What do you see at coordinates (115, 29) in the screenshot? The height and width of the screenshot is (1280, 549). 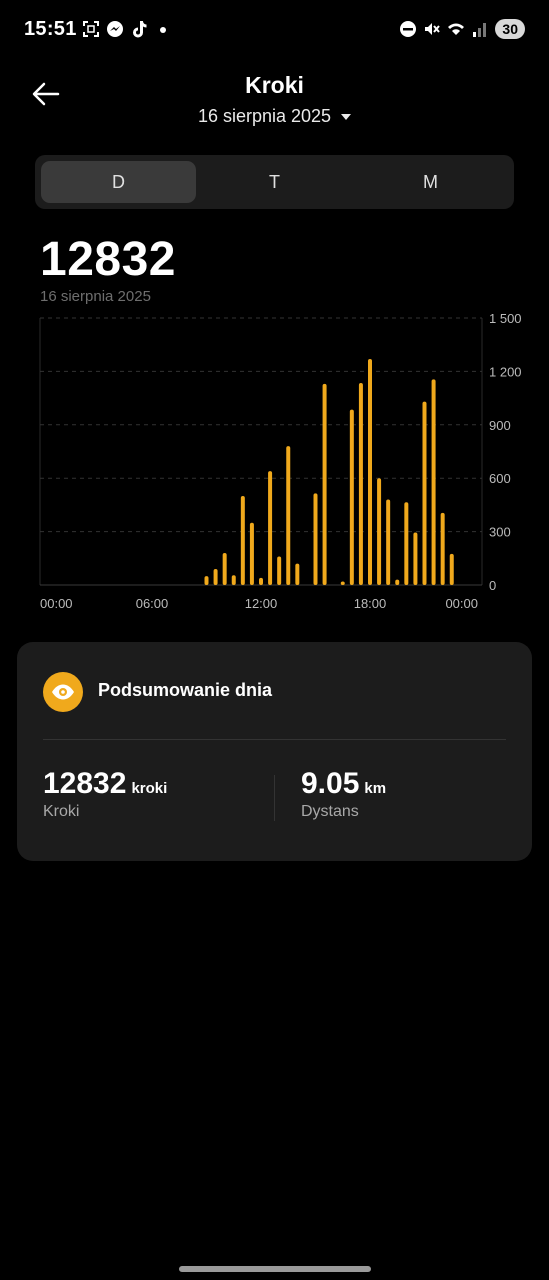 I see `messenger-icon` at bounding box center [115, 29].